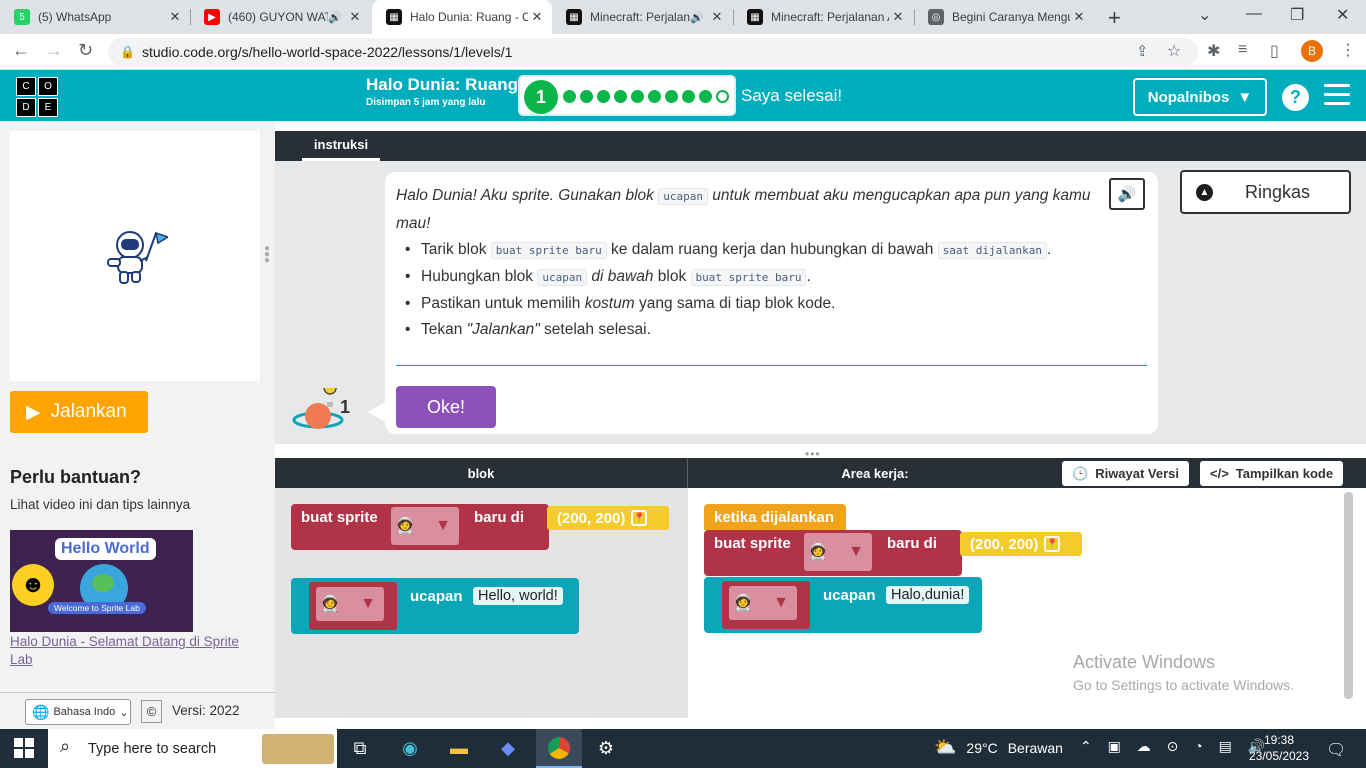 Image resolution: width=1366 pixels, height=768 pixels. Describe the element at coordinates (1242, 50) in the screenshot. I see `media-icon: ≡` at that location.